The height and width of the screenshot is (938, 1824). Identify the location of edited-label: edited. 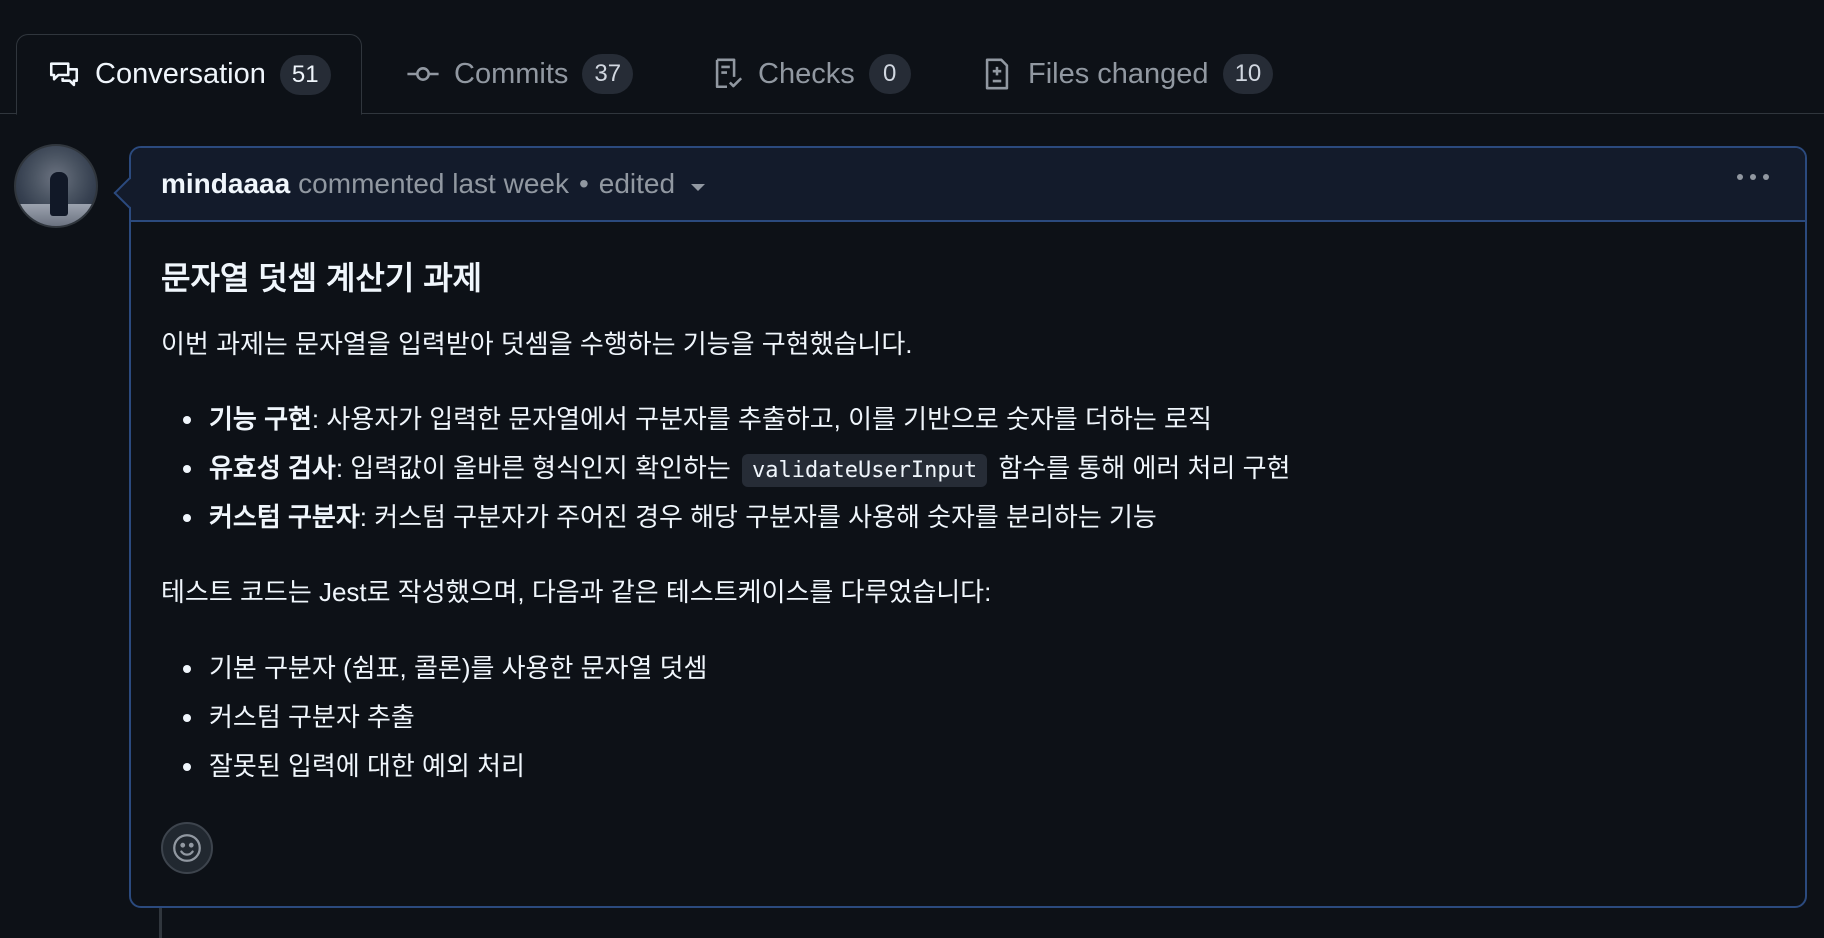
(637, 183).